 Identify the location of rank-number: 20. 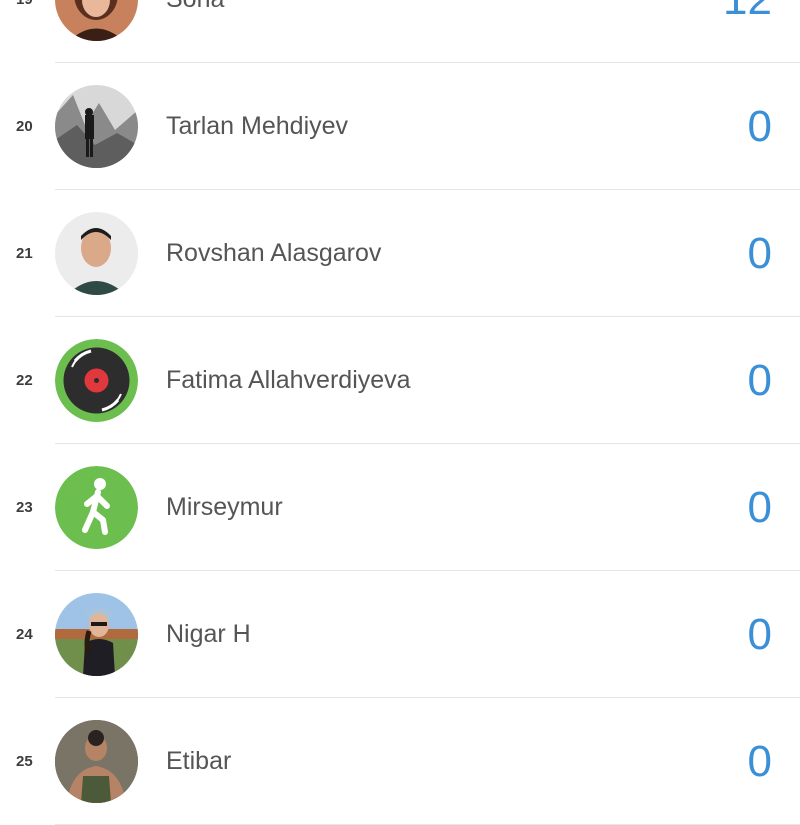
(24, 126).